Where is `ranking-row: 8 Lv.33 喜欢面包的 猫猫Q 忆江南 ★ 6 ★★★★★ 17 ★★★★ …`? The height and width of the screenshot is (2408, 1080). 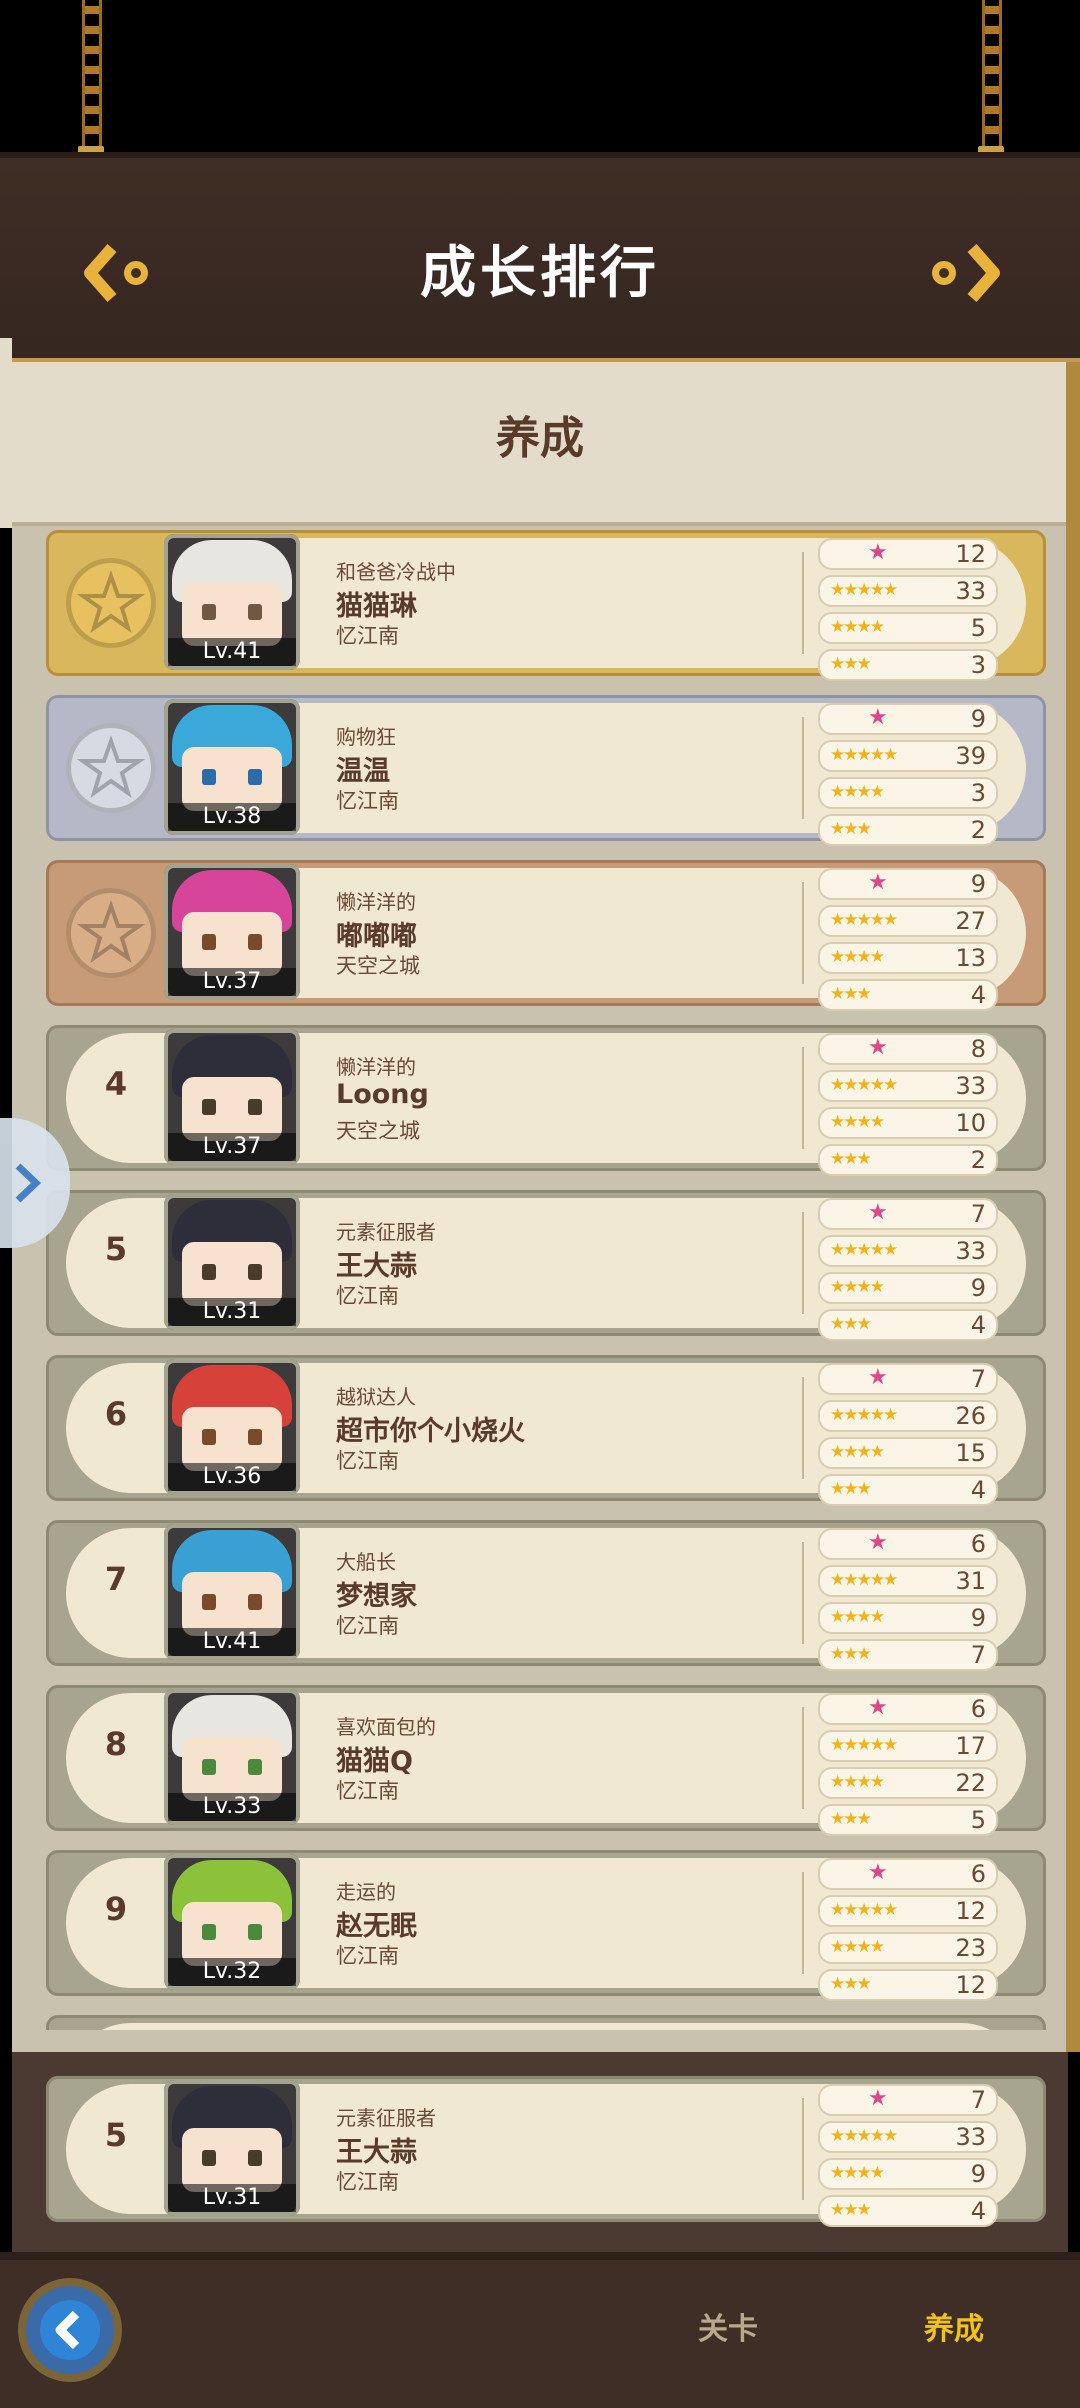 ranking-row: 8 Lv.33 喜欢面包的 猫猫Q 忆江南 ★ 6 ★★★★★ 17 ★★★★ … is located at coordinates (546, 1760).